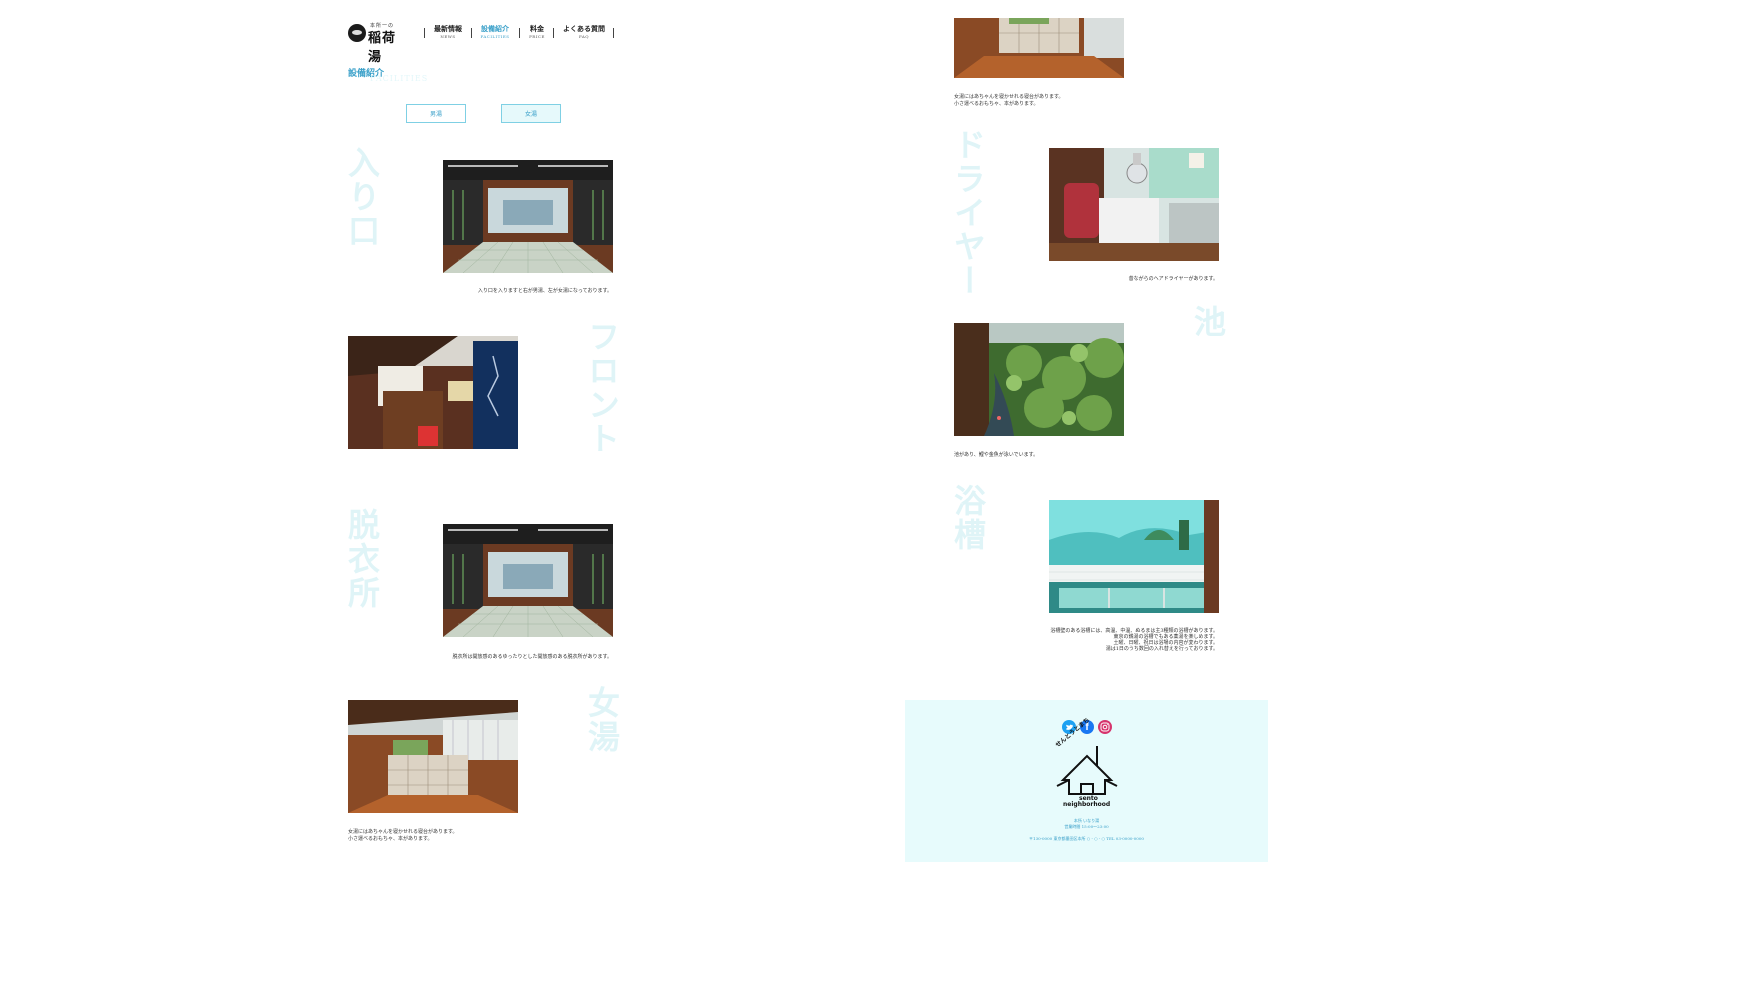 The height and width of the screenshot is (986, 1754). I want to click on section-word-dressing: 脱衣所, so click(362, 559).